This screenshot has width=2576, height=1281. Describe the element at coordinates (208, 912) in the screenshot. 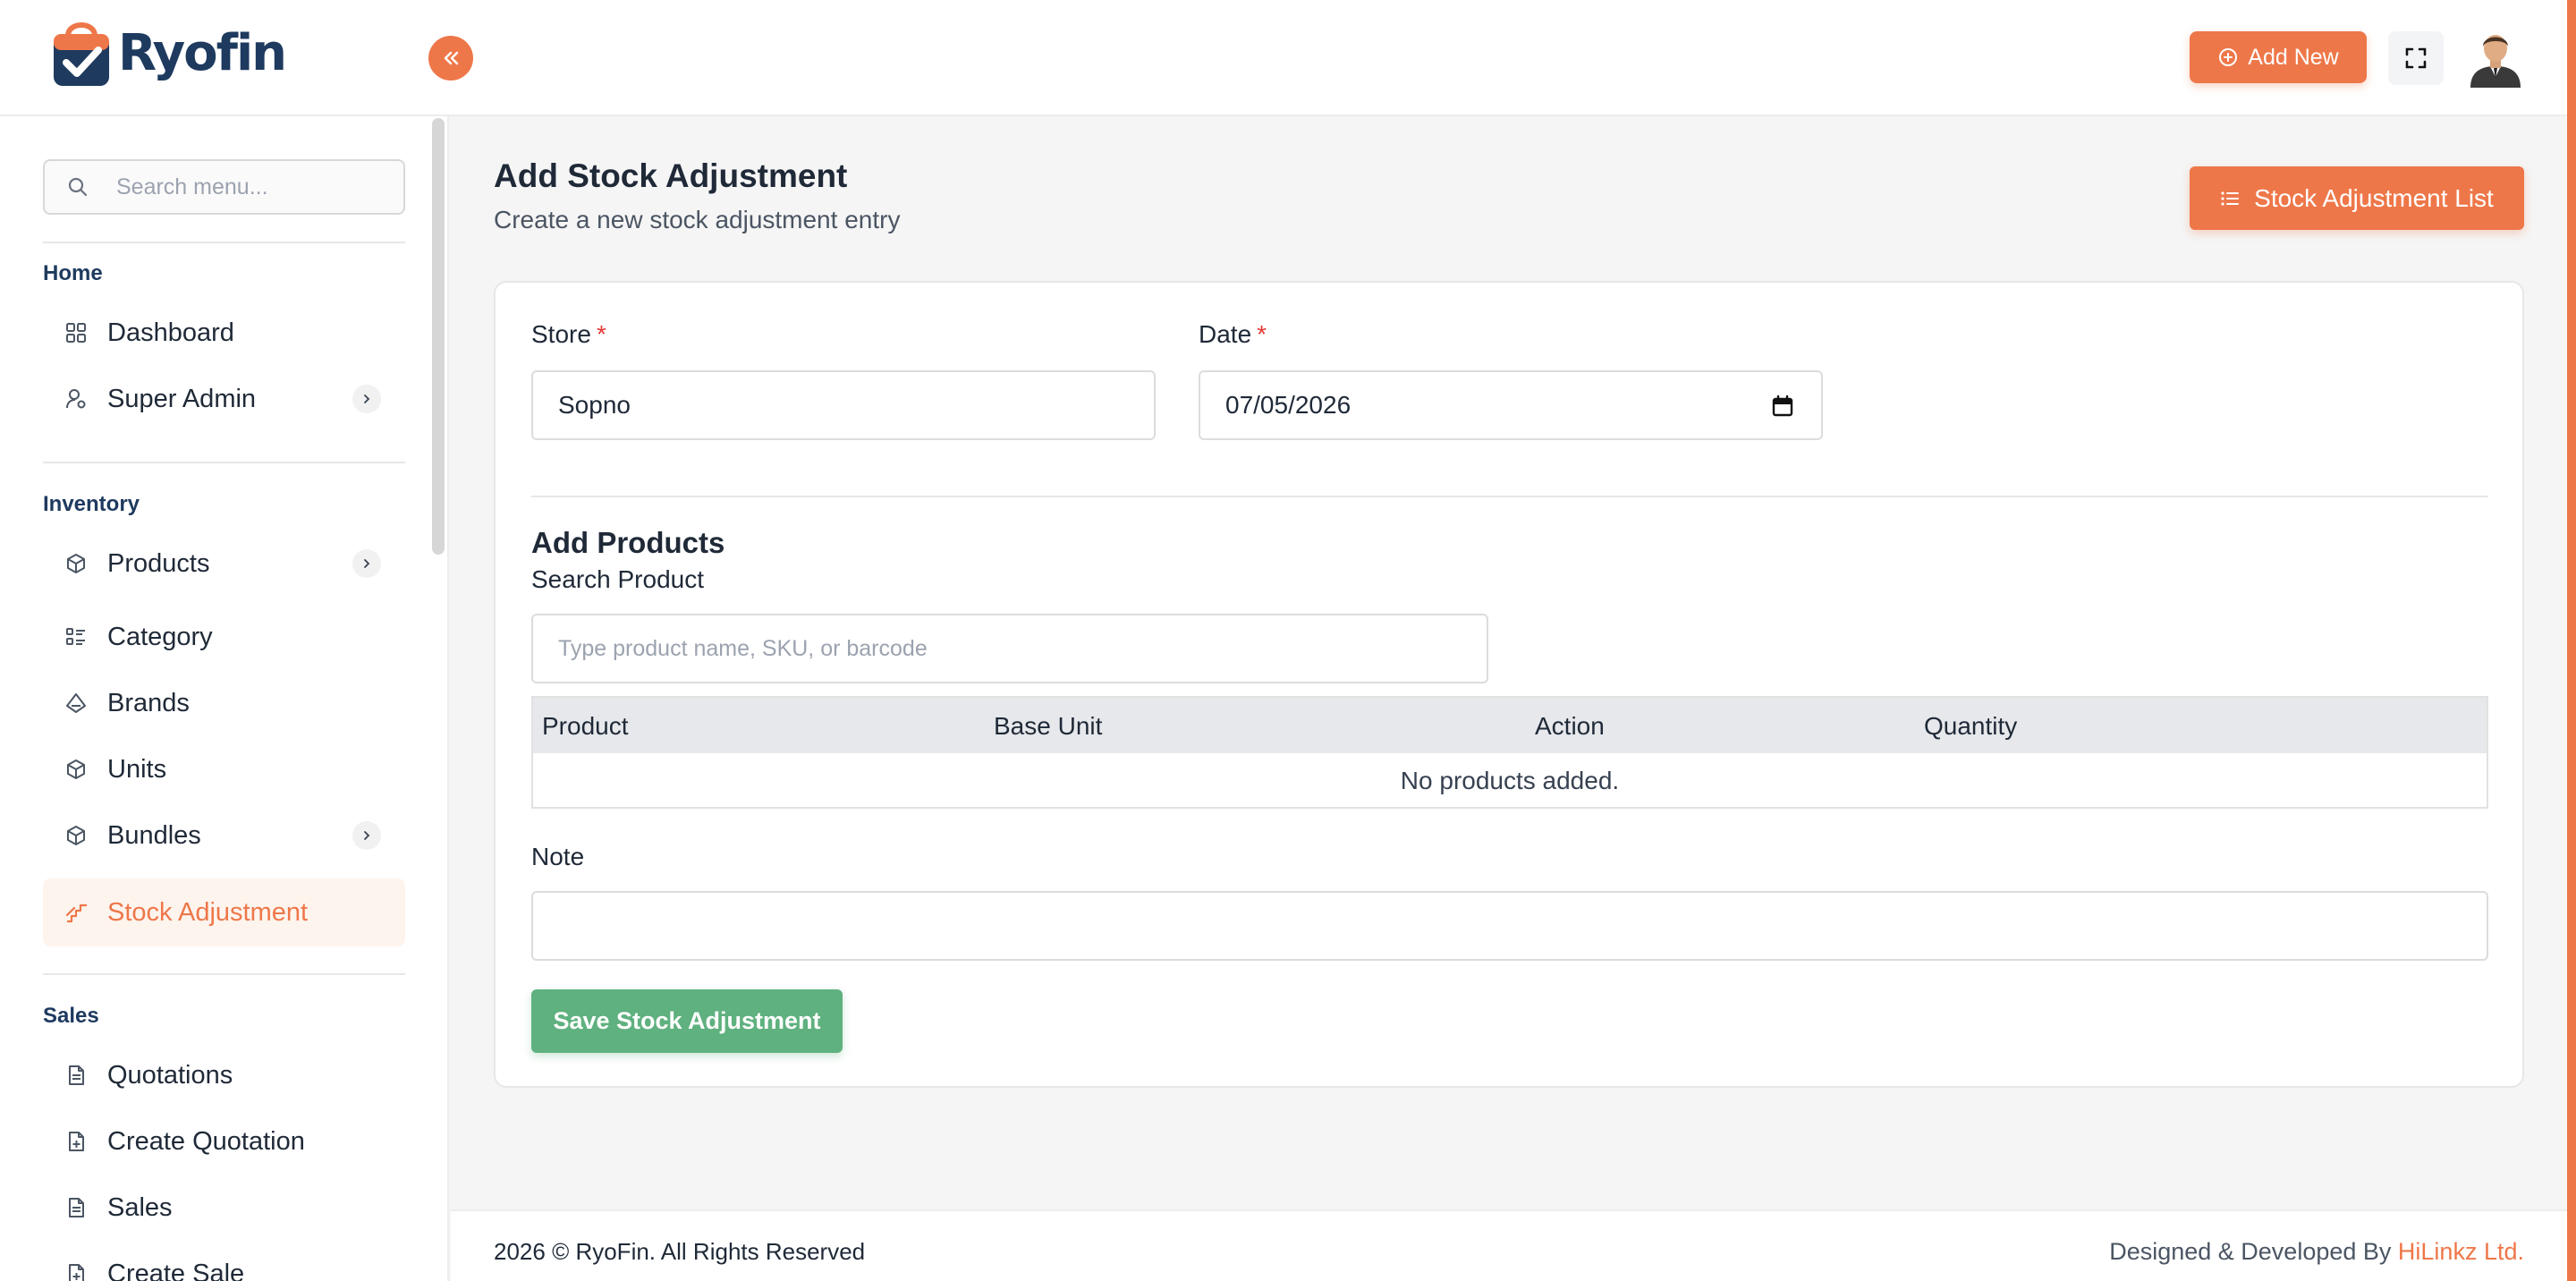

I see `sidebar-item-label: Stock Adjustment` at that location.